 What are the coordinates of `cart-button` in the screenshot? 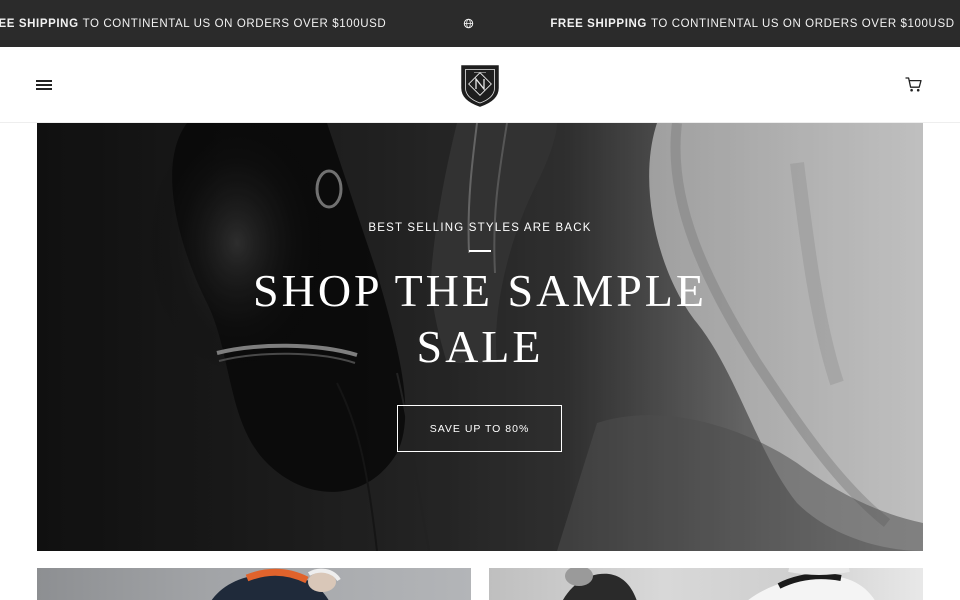 It's located at (915, 85).